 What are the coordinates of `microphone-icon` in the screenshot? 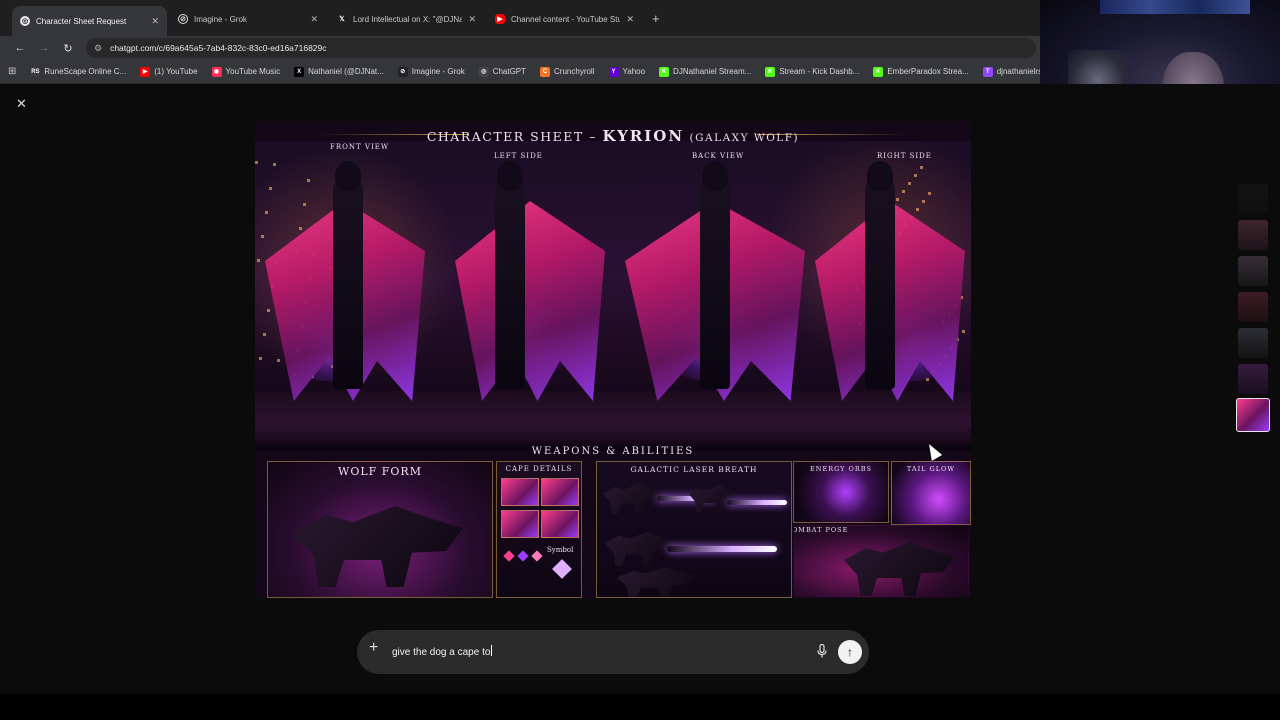 It's located at (822, 651).